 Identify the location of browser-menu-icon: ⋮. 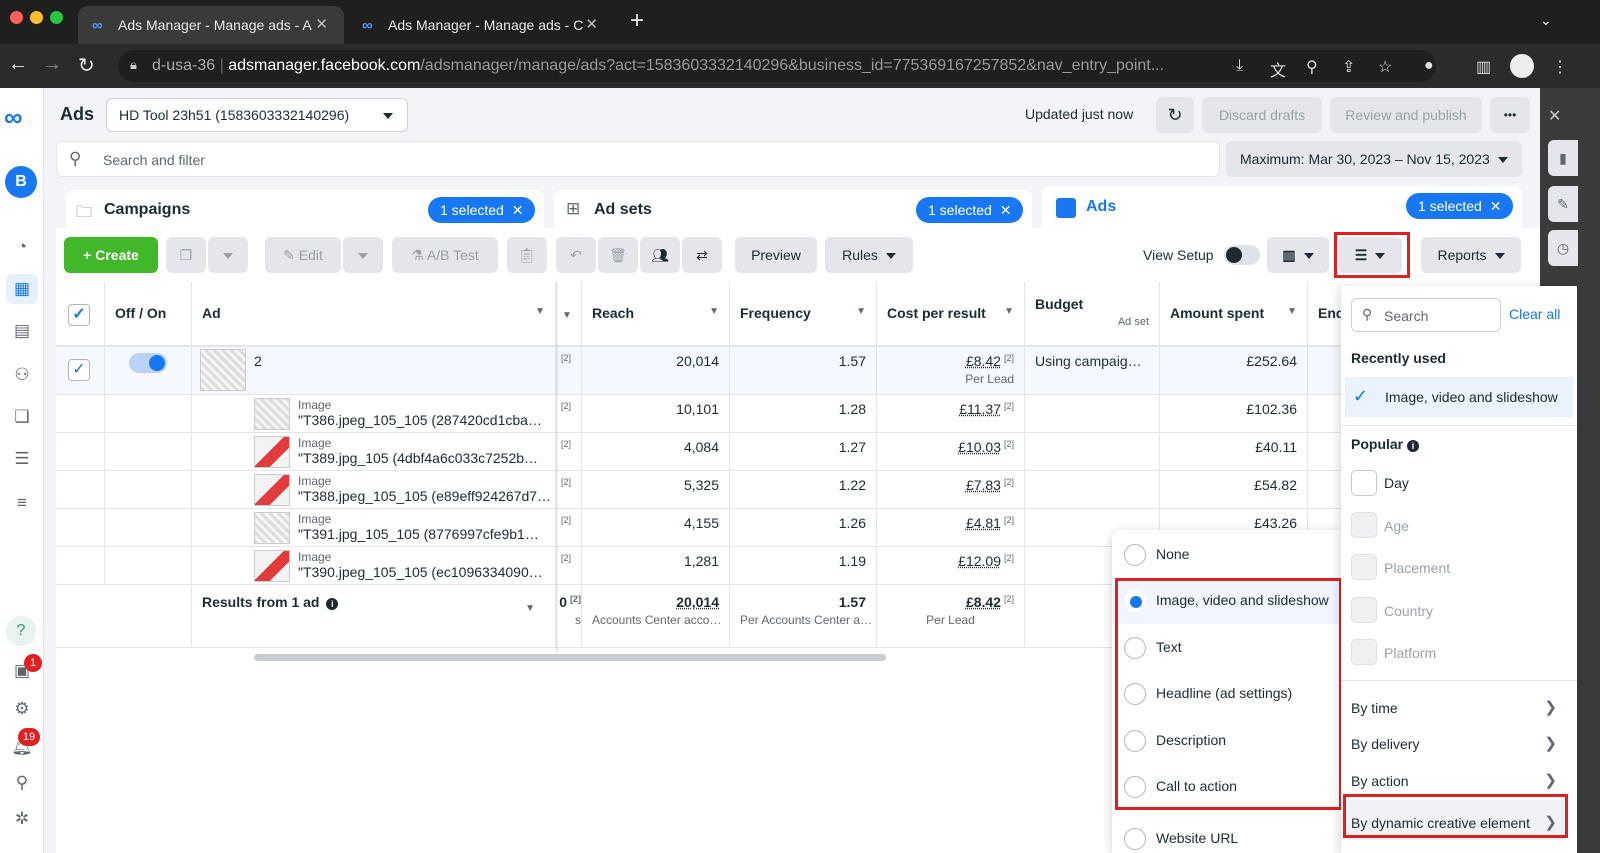
(1560, 67).